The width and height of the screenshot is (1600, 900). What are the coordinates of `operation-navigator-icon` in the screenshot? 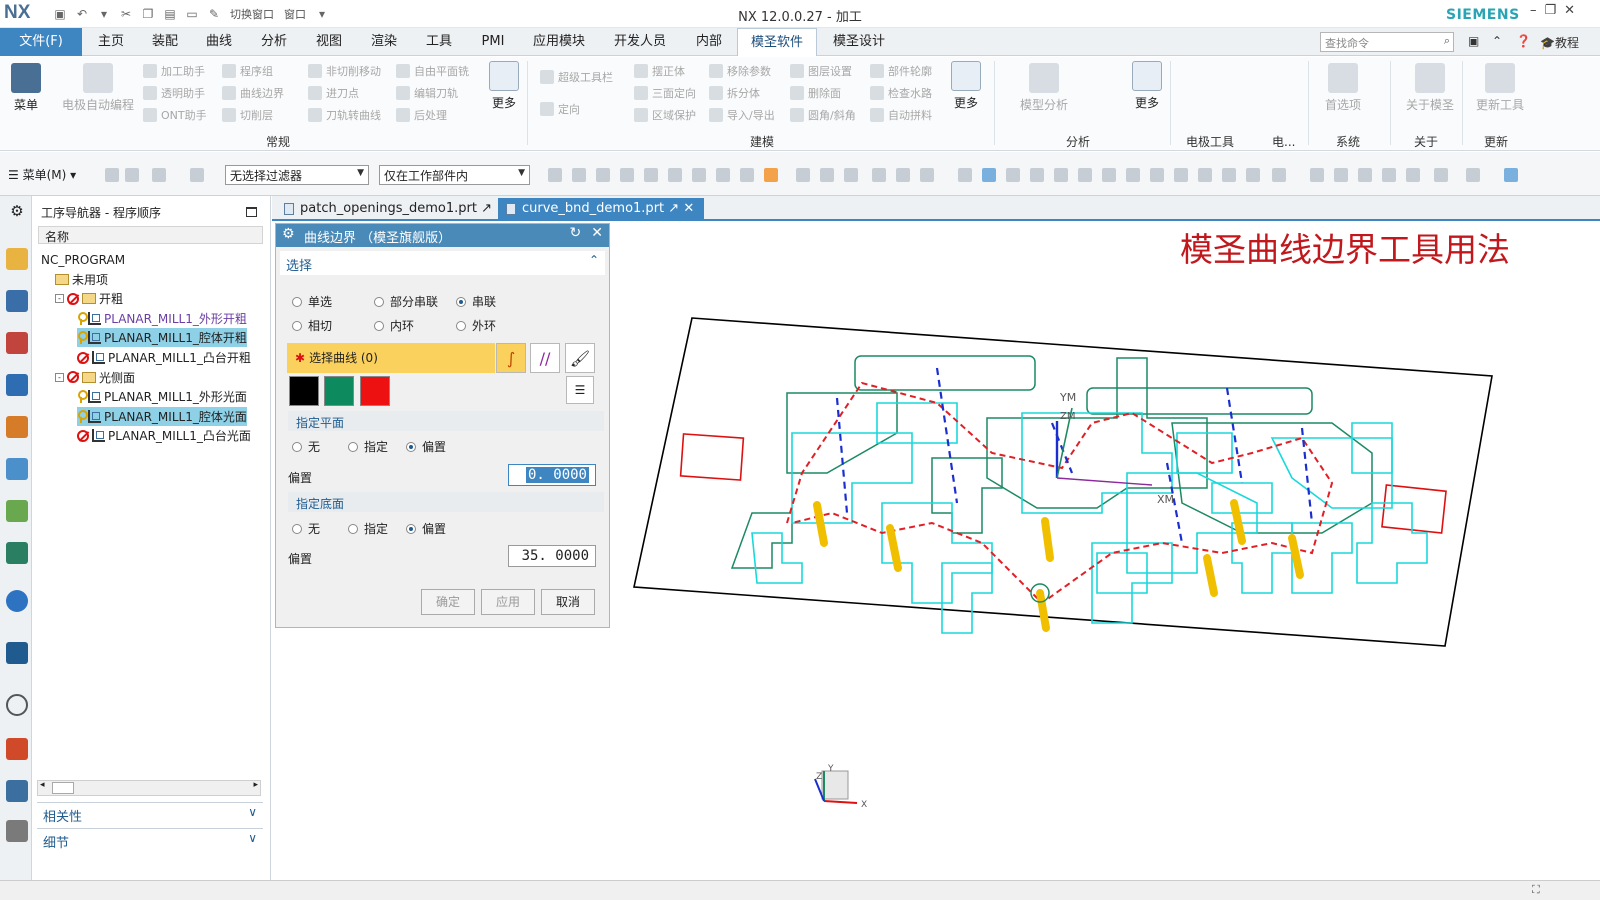 It's located at (17, 385).